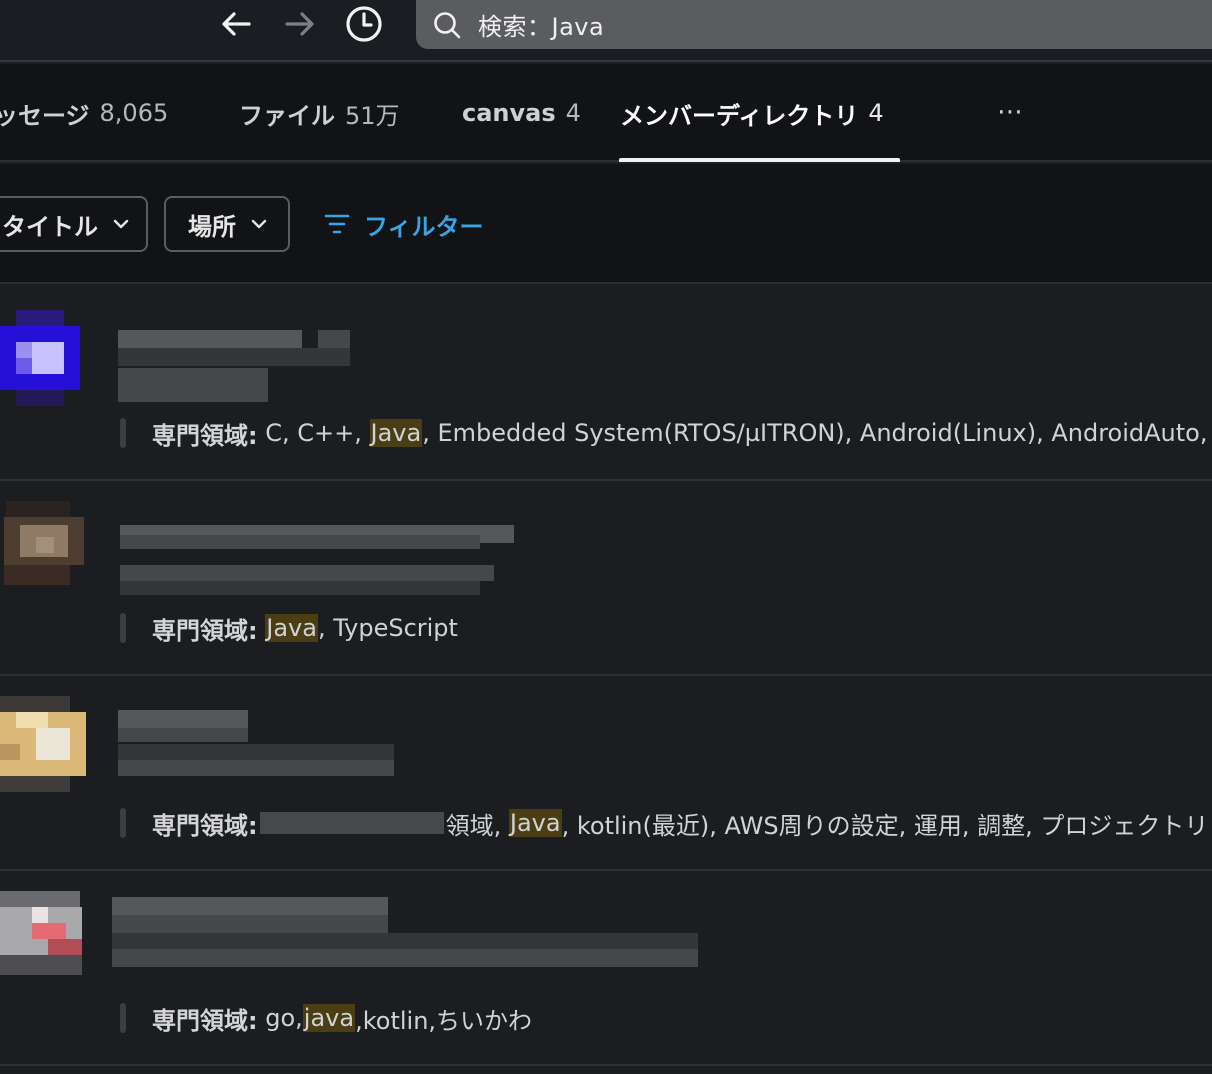 Image resolution: width=1212 pixels, height=1074 pixels. I want to click on tab-label: メンバーディレクトリ, so click(739, 115).